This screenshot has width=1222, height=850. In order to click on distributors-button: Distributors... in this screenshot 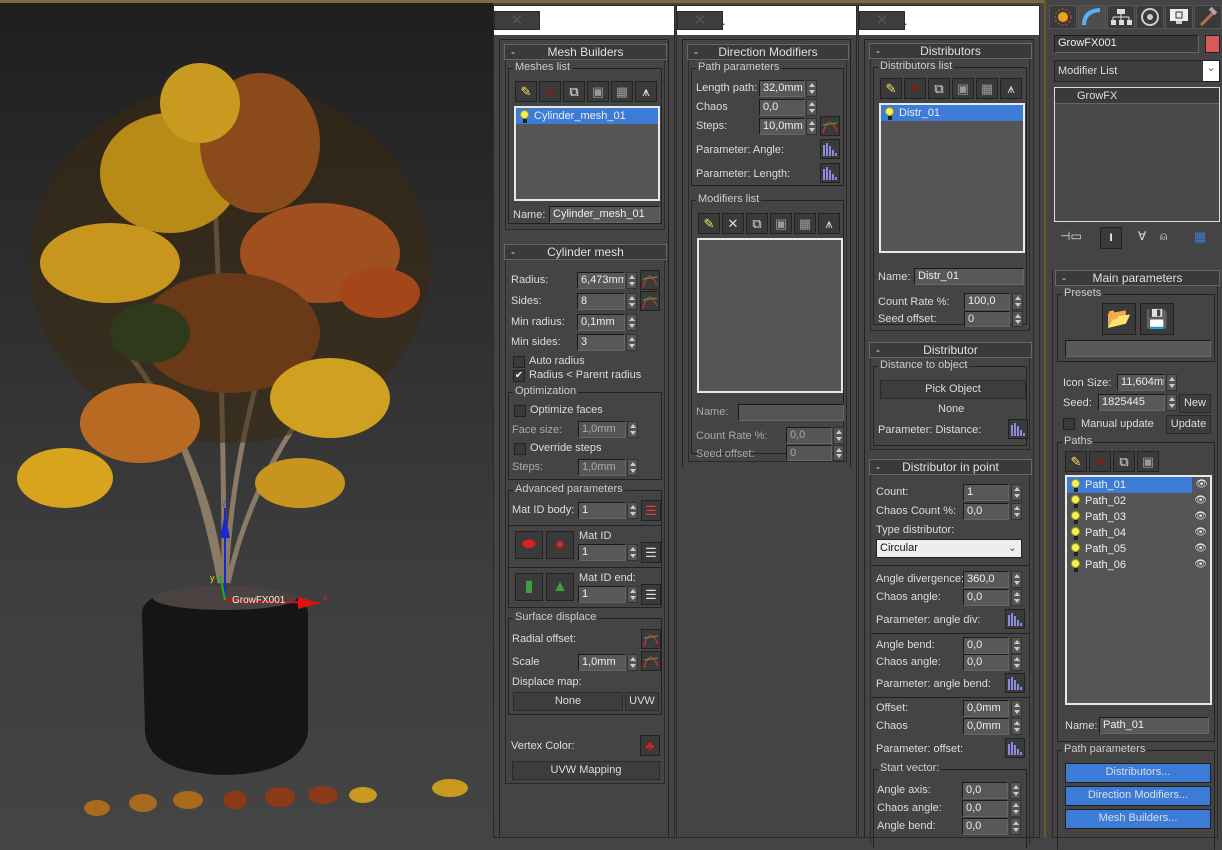, I will do `click(1138, 773)`.